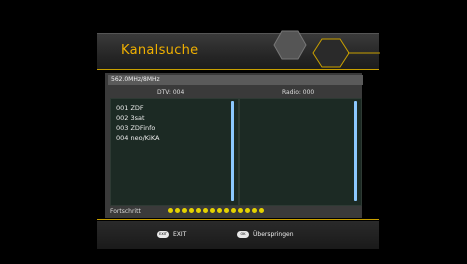  I want to click on footer-bar: EXIT EXIT OK Überspringen, so click(238, 235).